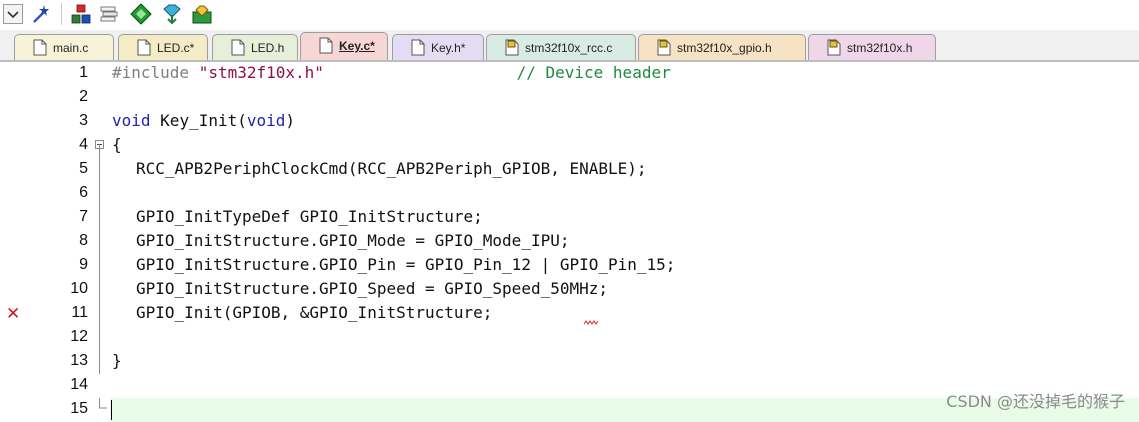  I want to click on fold-end-icon, so click(103, 403).